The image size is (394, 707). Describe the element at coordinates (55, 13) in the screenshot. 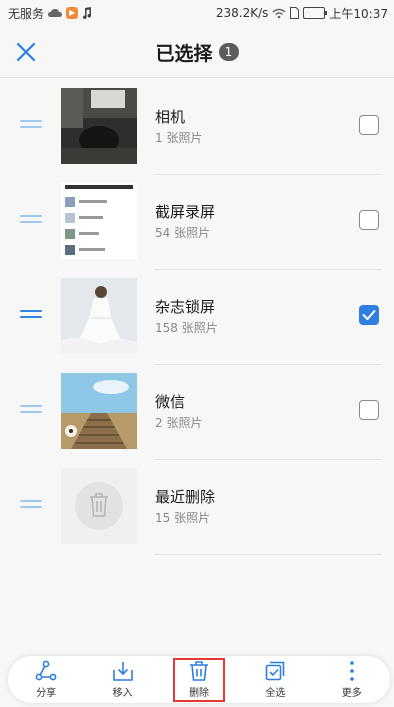

I see `cloud-icon` at that location.